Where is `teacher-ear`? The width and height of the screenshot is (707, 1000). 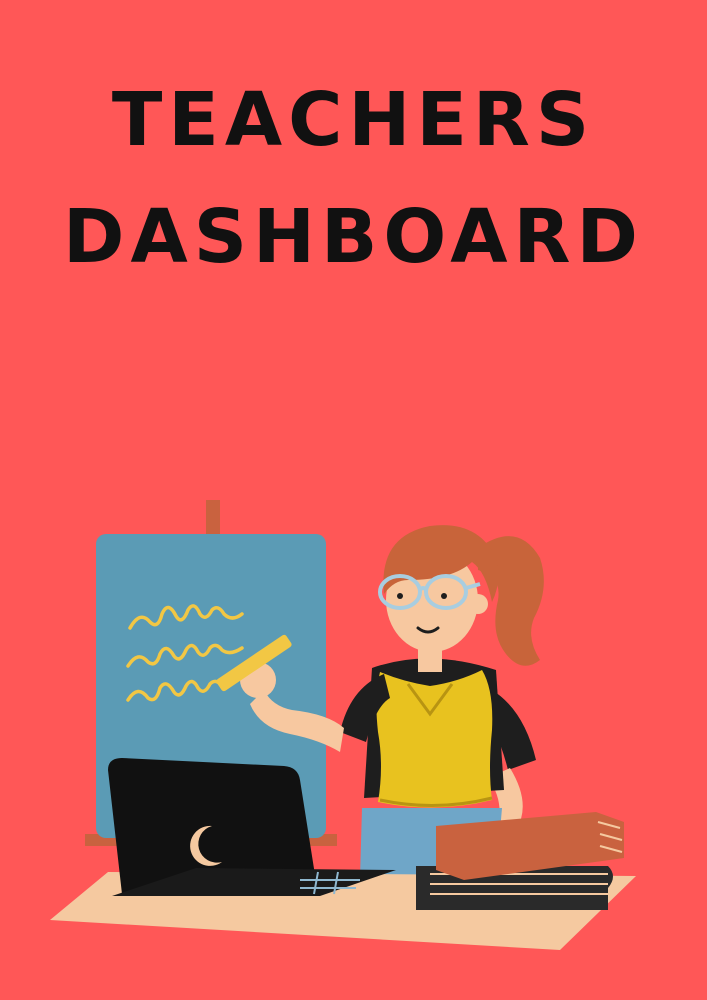 teacher-ear is located at coordinates (478, 604).